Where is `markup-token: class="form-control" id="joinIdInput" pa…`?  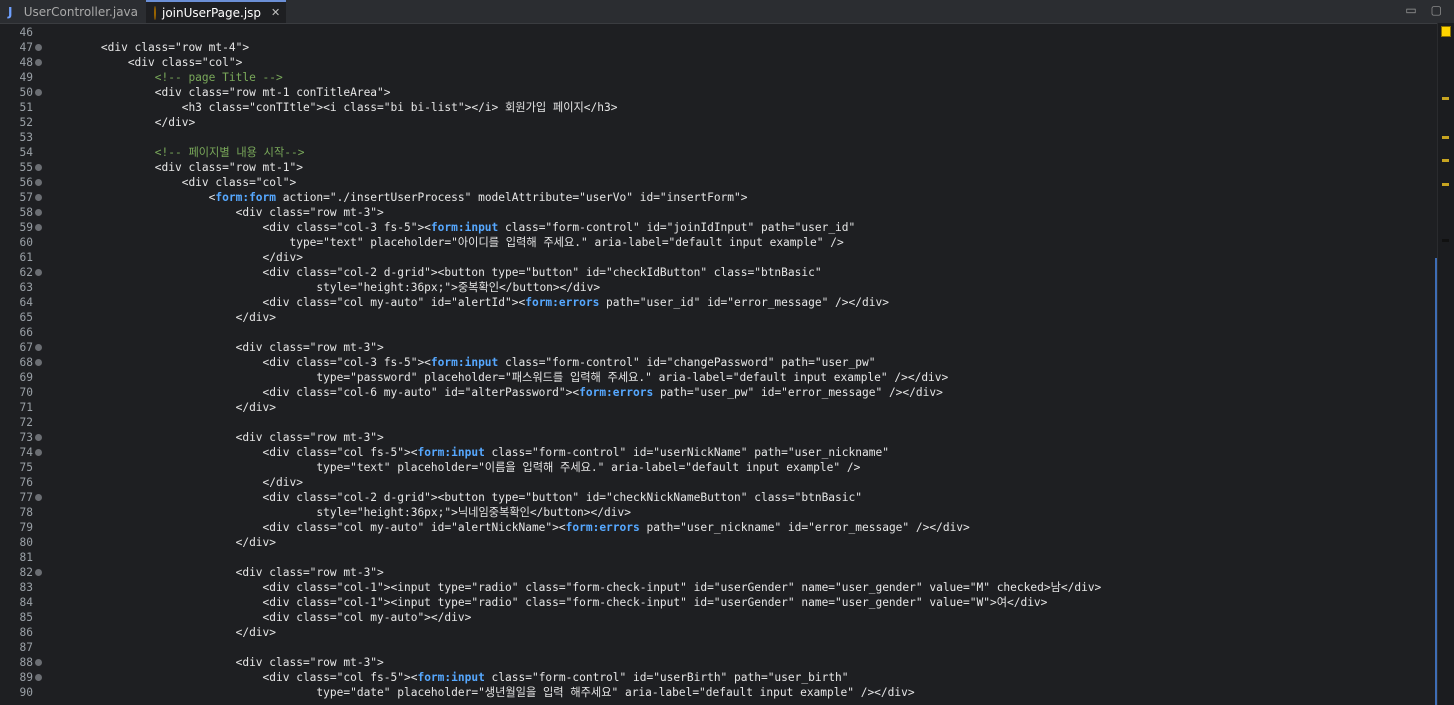 markup-token: class="form-control" id="joinIdInput" pa… is located at coordinates (677, 227).